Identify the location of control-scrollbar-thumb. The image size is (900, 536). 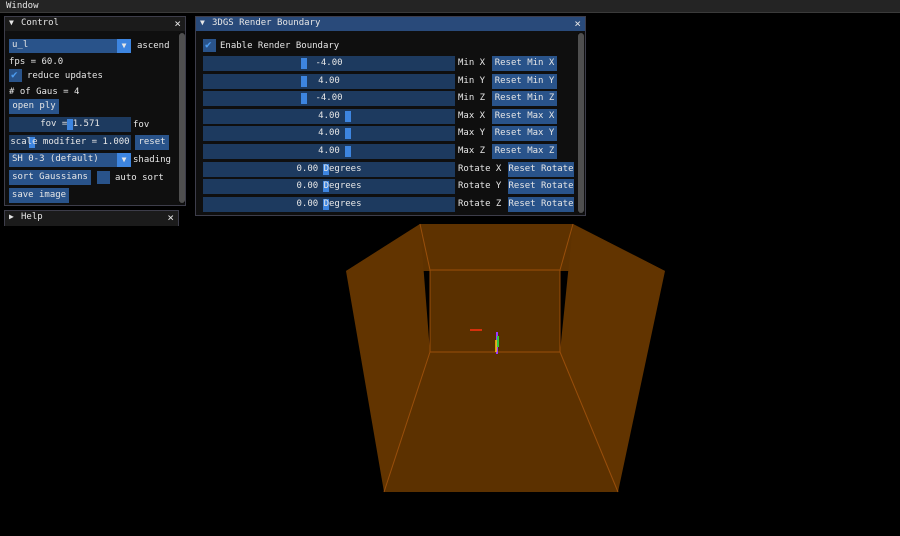
(182, 118).